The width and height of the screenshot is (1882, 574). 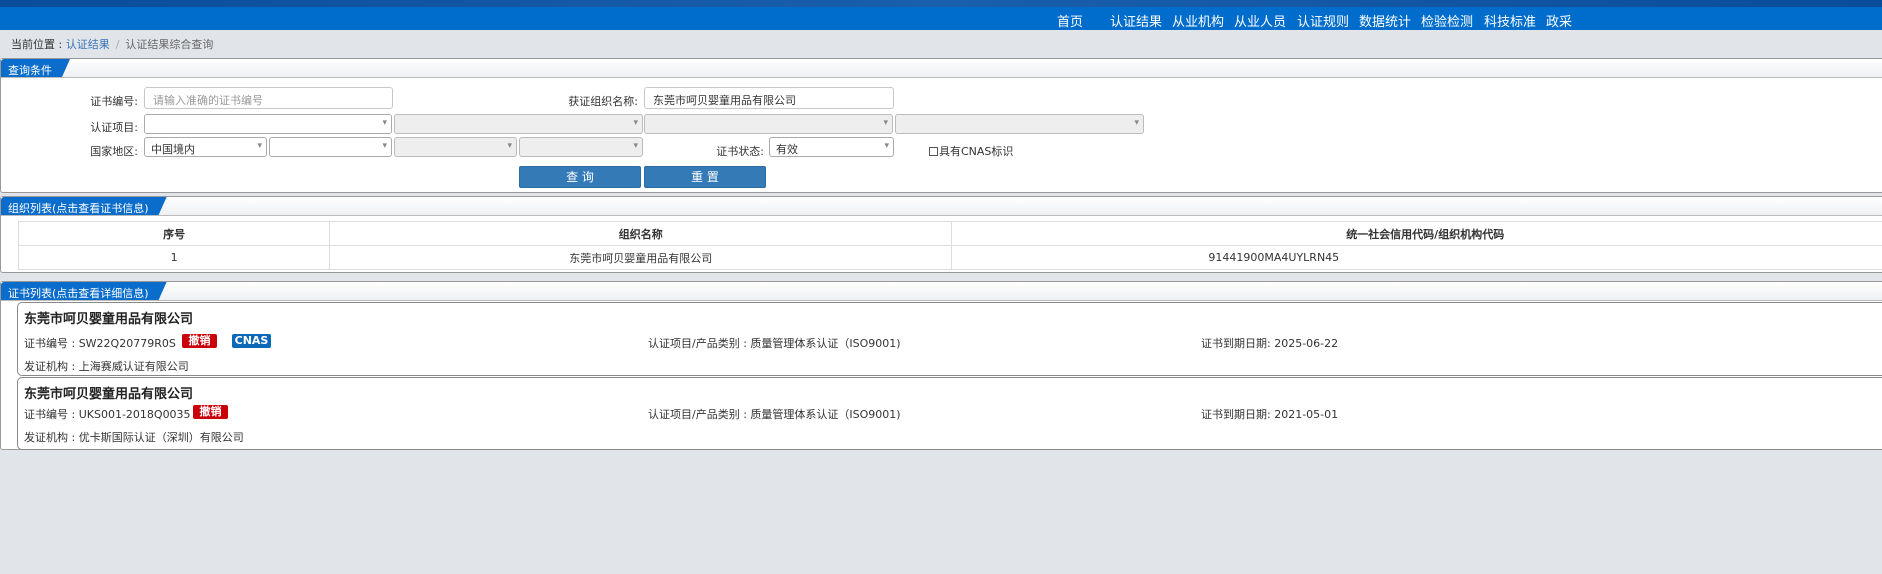 I want to click on cert-no-input: 请输入准确的证书编号, so click(x=268, y=98).